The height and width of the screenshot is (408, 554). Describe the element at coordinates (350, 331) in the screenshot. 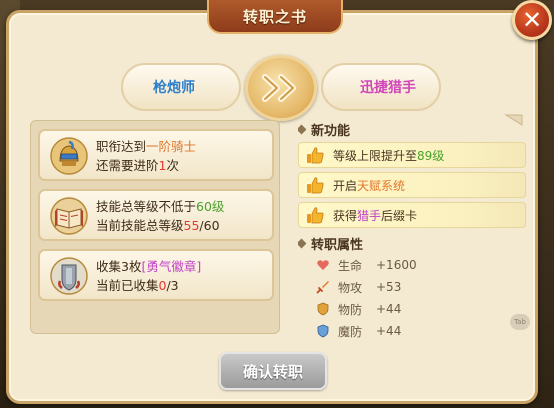

I see `attribute-name: 魔防` at that location.